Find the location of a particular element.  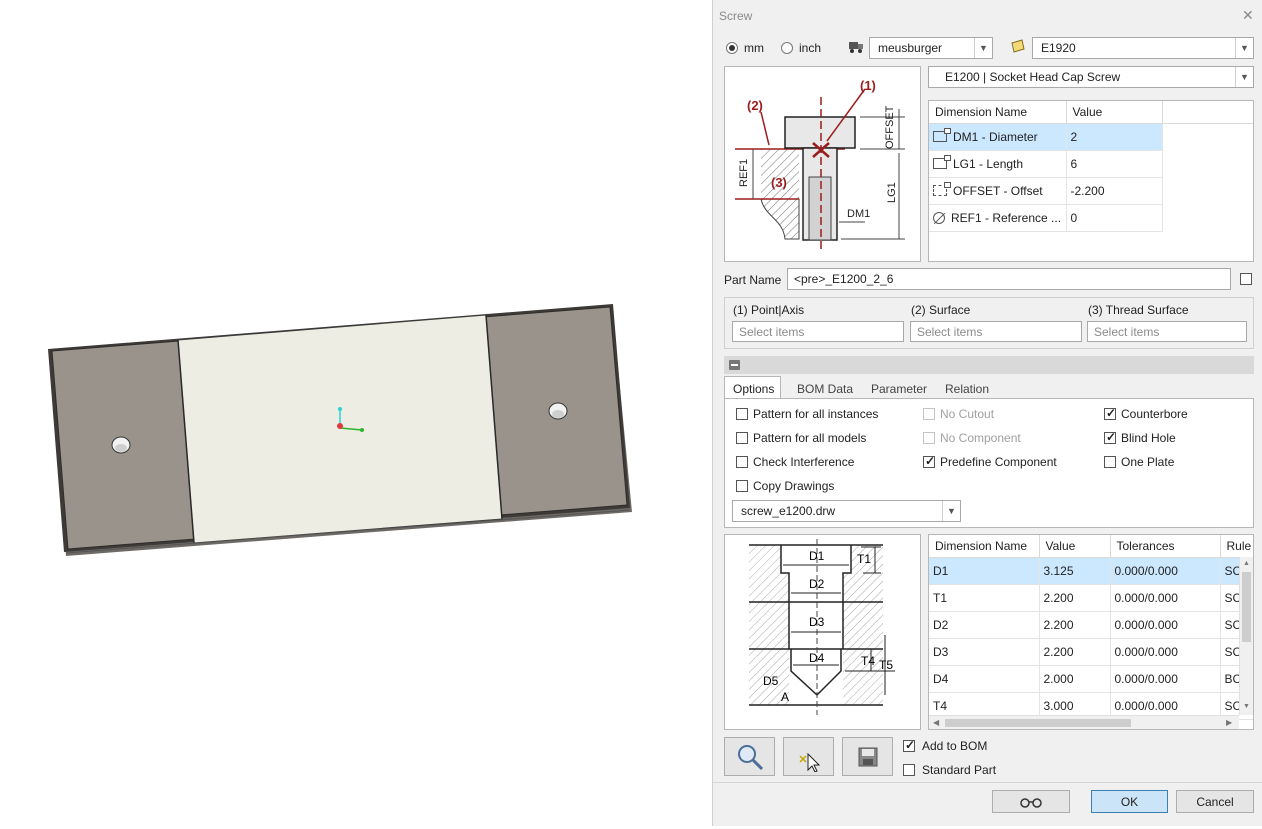

table-row: D3 2.200 0.000/0.000 SC is located at coordinates (1091, 652).